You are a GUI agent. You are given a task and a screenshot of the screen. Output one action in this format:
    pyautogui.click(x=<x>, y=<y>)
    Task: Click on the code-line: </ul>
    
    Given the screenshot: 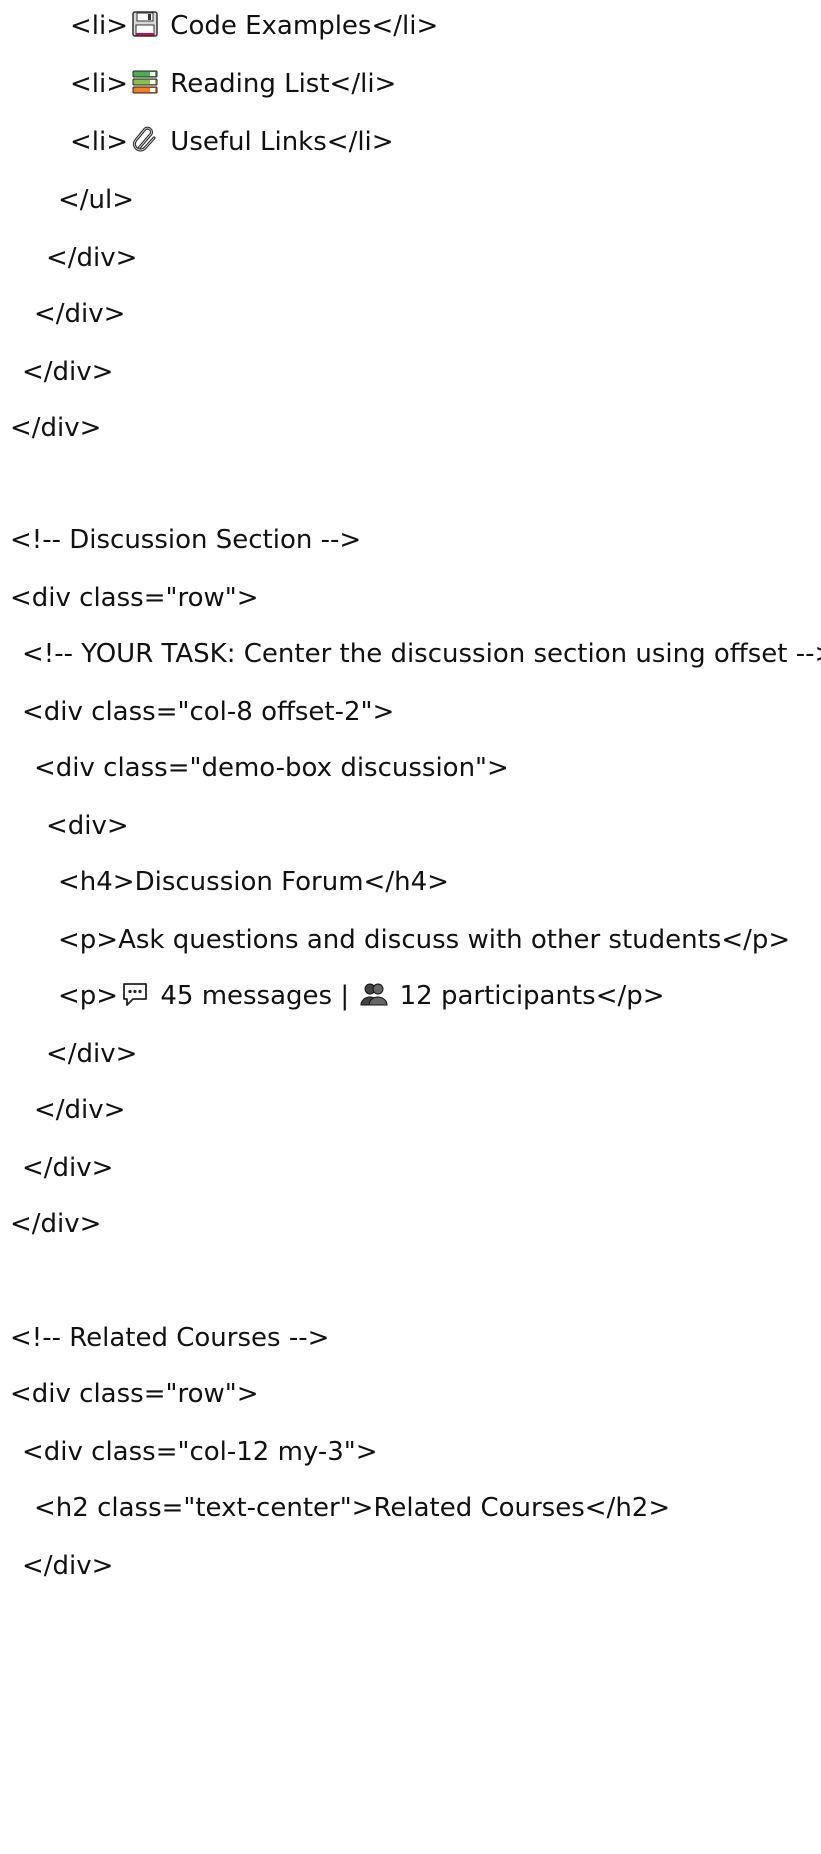 What is the action you would take?
    pyautogui.click(x=96, y=200)
    